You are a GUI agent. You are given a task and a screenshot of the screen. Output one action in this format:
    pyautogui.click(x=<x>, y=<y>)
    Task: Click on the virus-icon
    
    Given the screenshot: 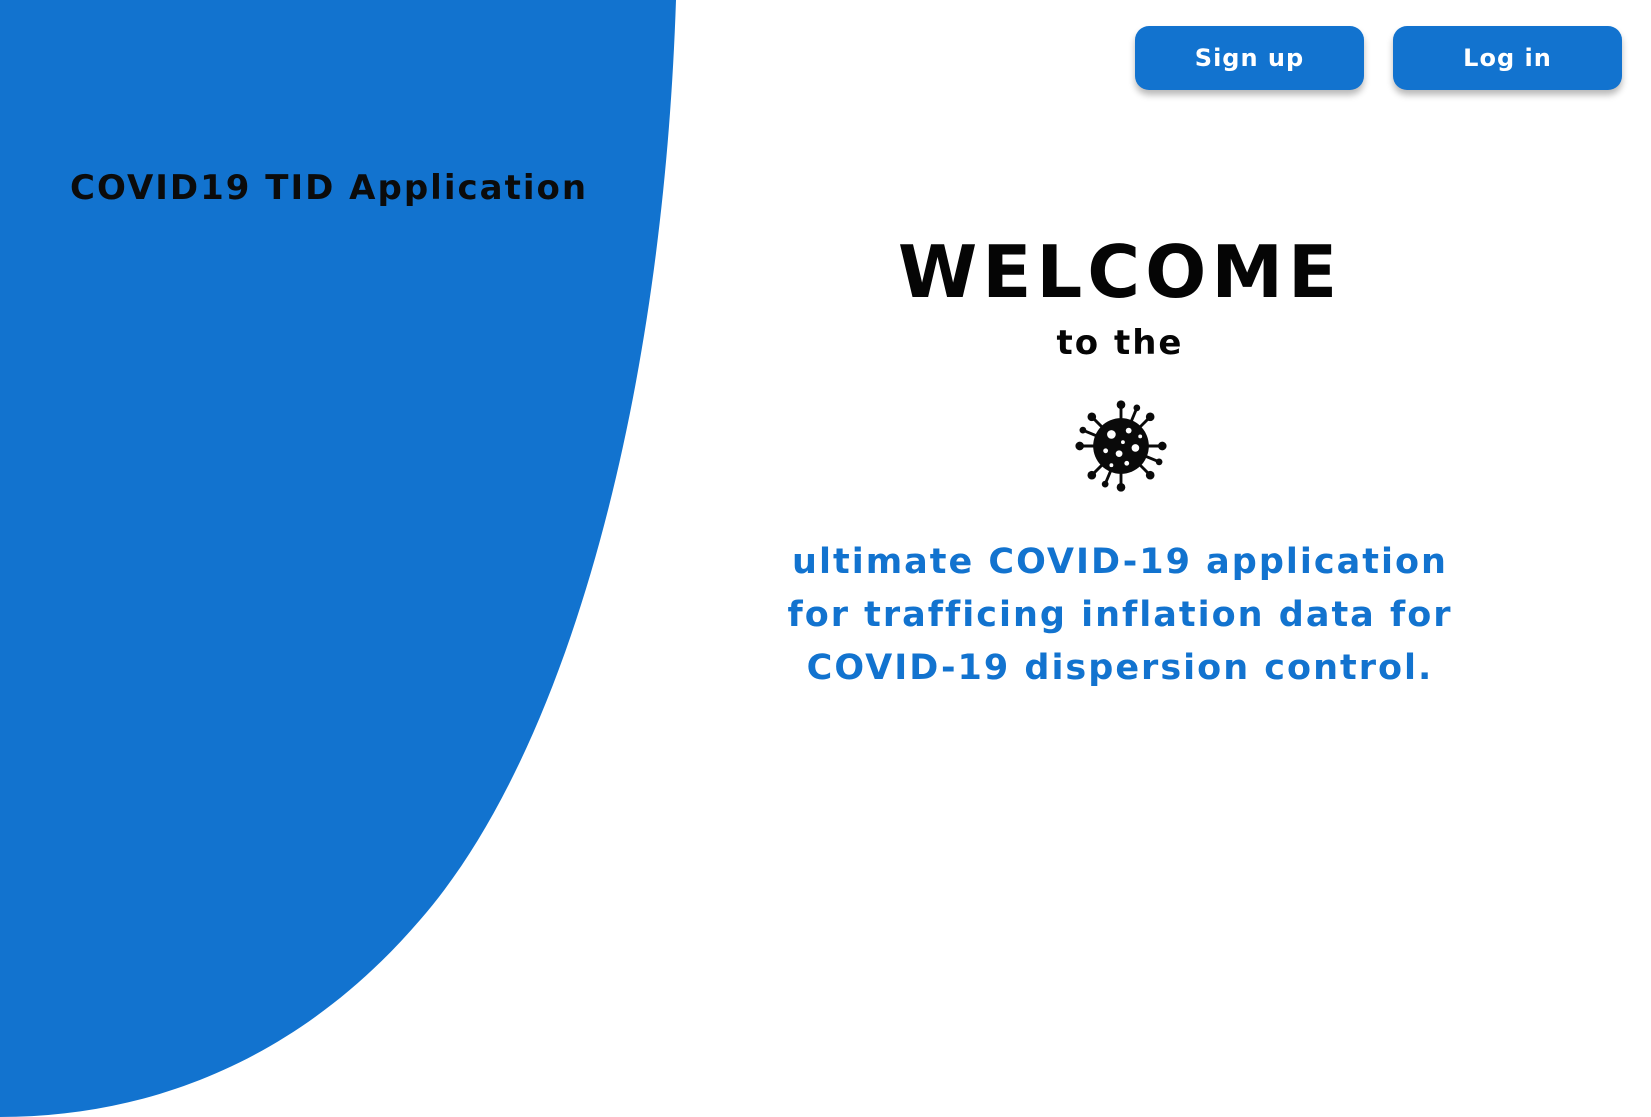 What is the action you would take?
    pyautogui.click(x=1121, y=446)
    